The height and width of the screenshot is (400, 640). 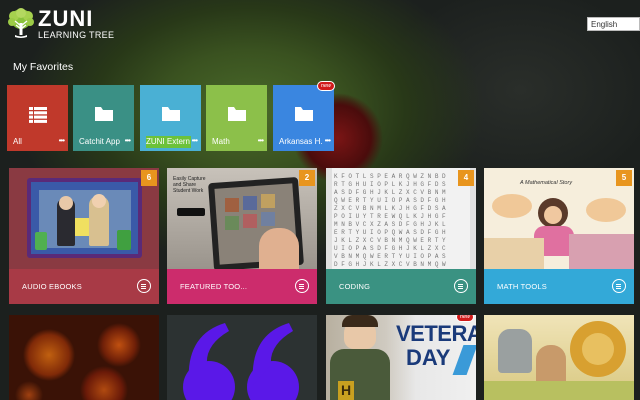 I want to click on zuni-logo: ZUNI LEARNING TREE, so click(x=60, y=24).